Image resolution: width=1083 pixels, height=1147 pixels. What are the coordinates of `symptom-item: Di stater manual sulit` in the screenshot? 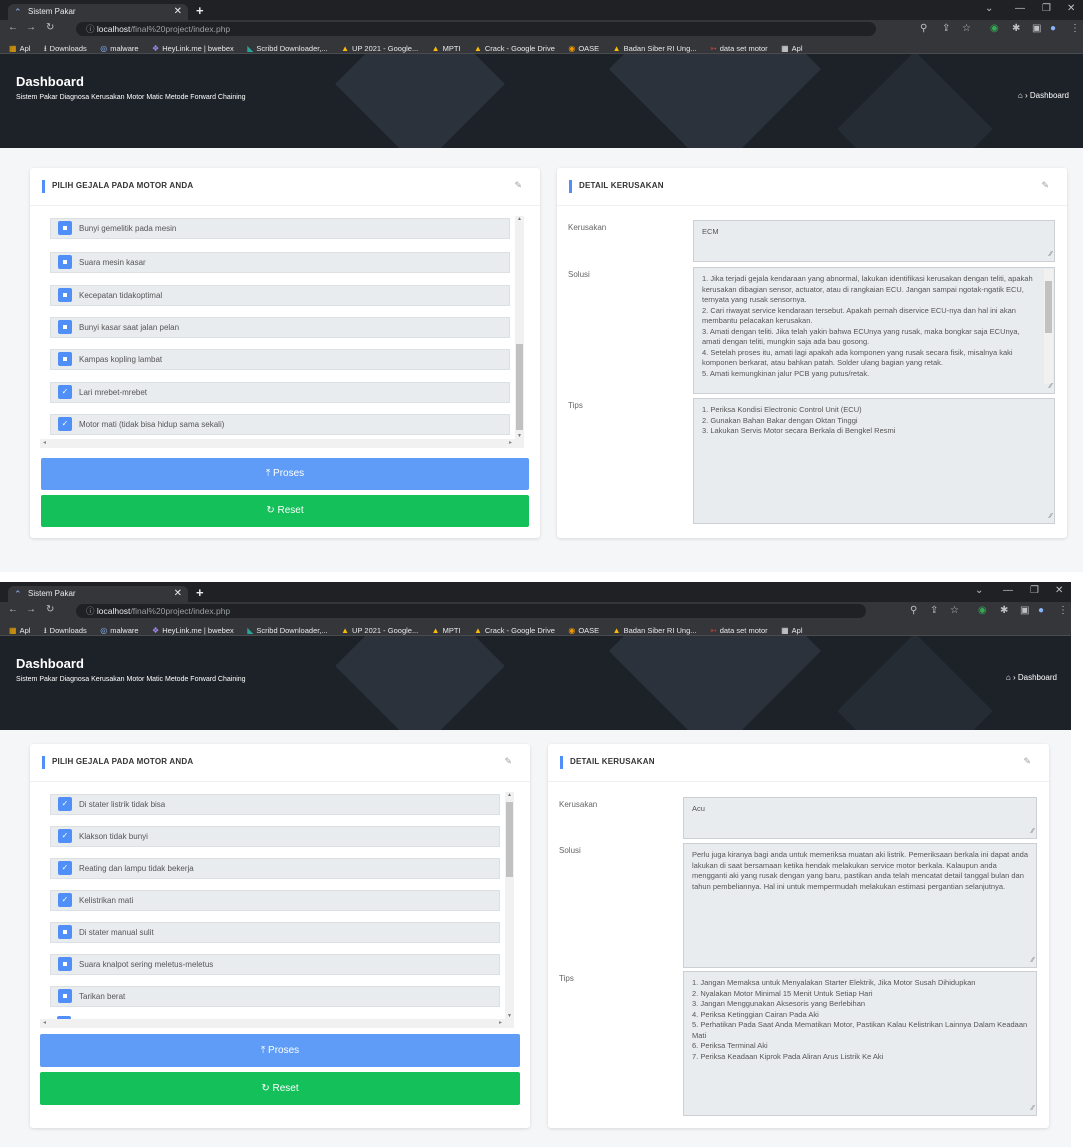 It's located at (275, 932).